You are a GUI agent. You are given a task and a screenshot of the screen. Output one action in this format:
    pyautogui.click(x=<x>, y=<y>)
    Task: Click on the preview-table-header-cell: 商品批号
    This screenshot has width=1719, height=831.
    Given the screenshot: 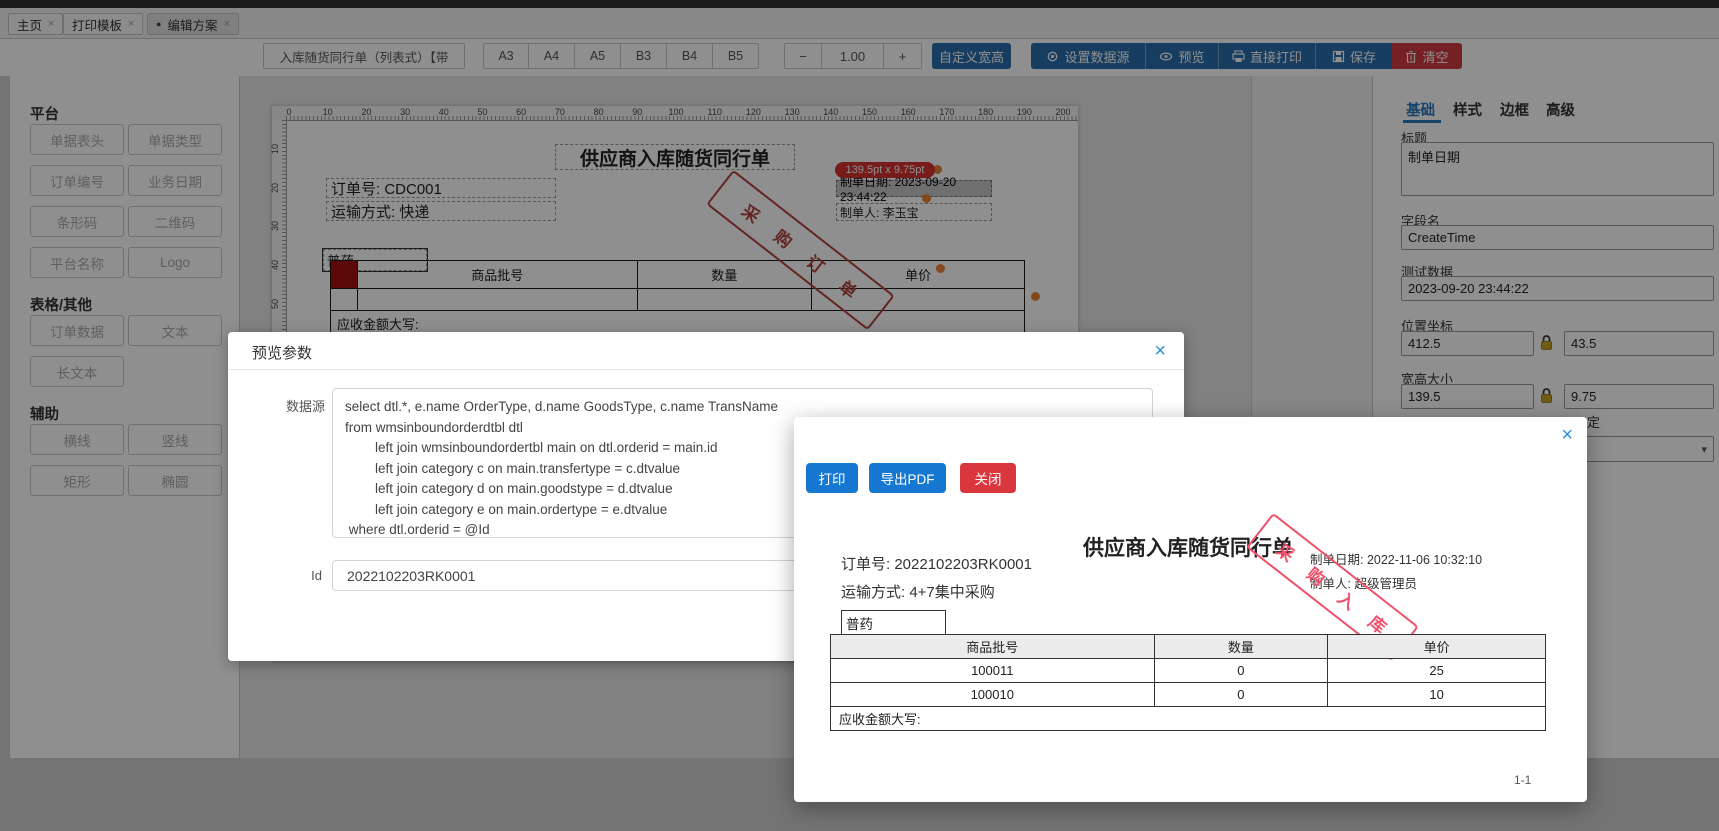 What is the action you would take?
    pyautogui.click(x=993, y=647)
    